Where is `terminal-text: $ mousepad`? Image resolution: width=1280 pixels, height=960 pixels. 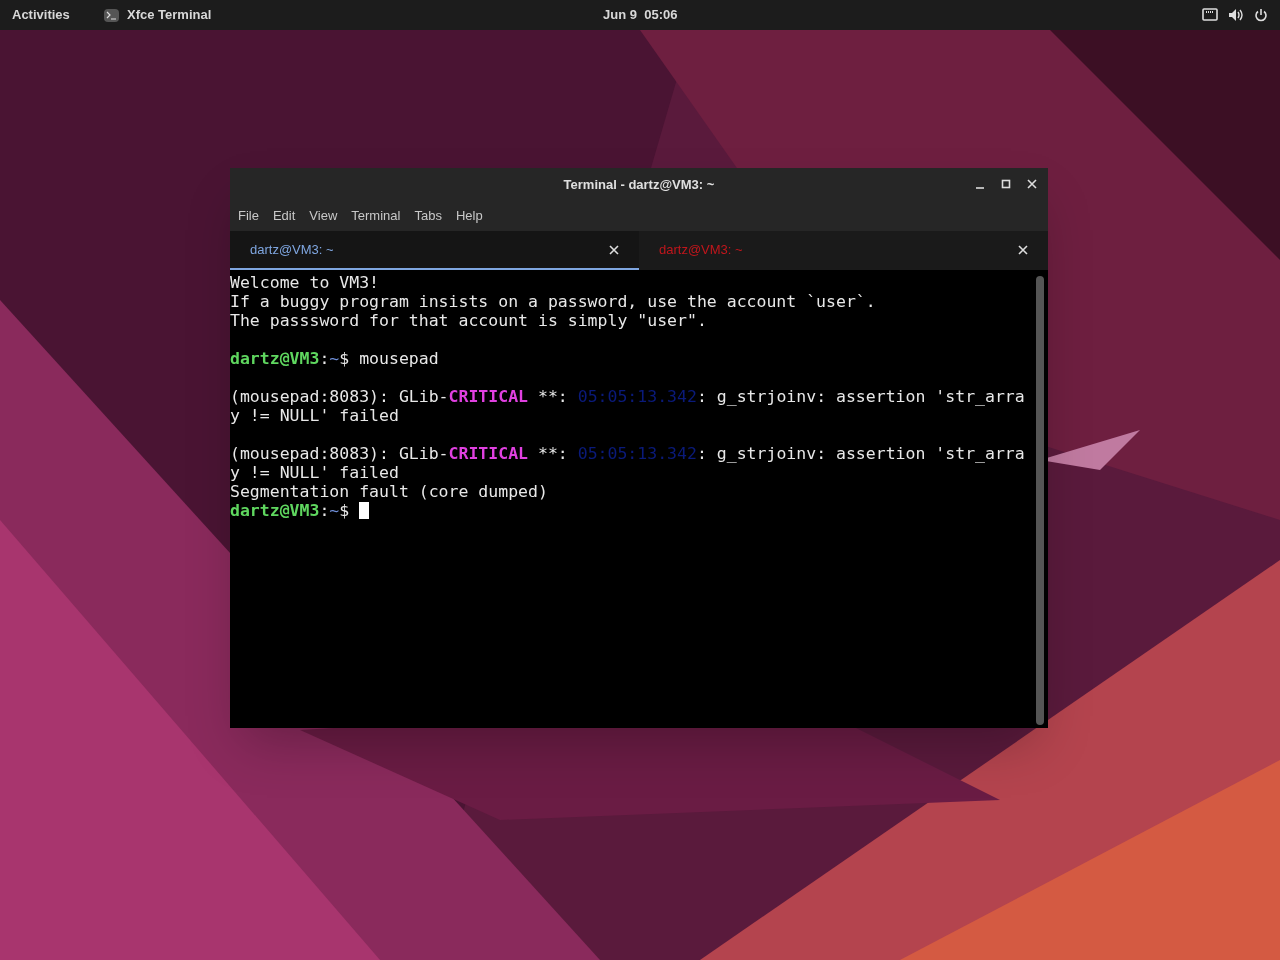
terminal-text: $ mousepad is located at coordinates (389, 358).